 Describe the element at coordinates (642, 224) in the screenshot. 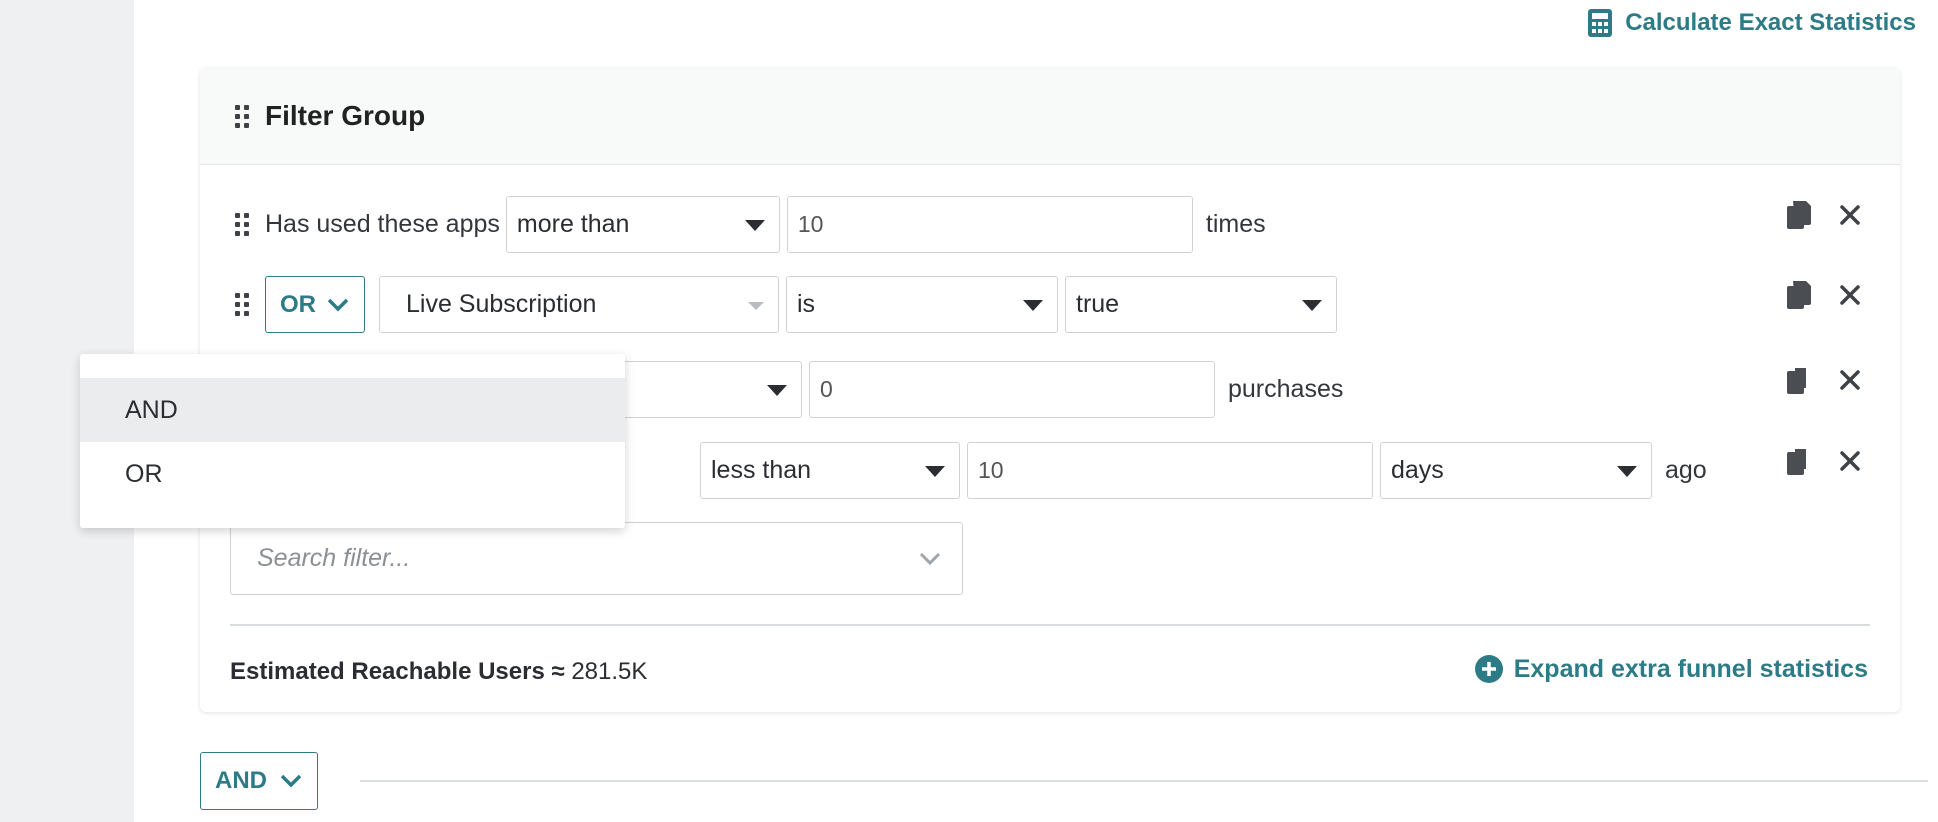

I see `comparator-select: more than` at that location.